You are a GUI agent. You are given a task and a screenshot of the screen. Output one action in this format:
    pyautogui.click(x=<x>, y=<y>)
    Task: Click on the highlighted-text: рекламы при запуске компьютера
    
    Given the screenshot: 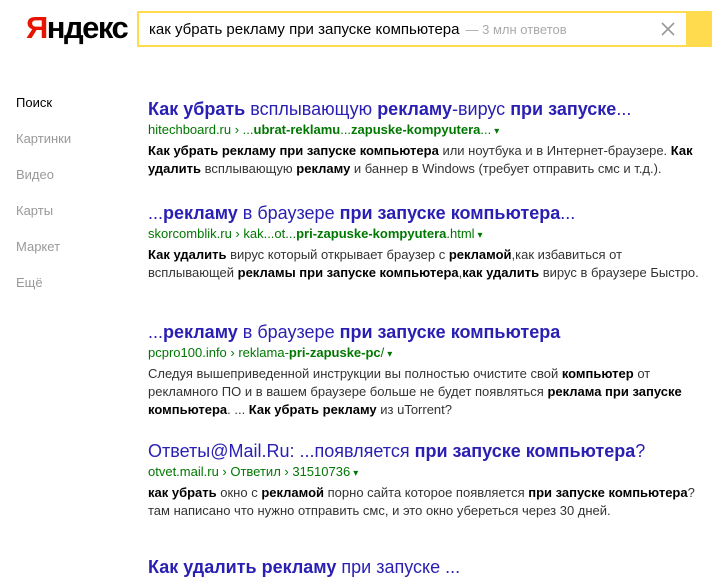 What is the action you would take?
    pyautogui.click(x=348, y=272)
    